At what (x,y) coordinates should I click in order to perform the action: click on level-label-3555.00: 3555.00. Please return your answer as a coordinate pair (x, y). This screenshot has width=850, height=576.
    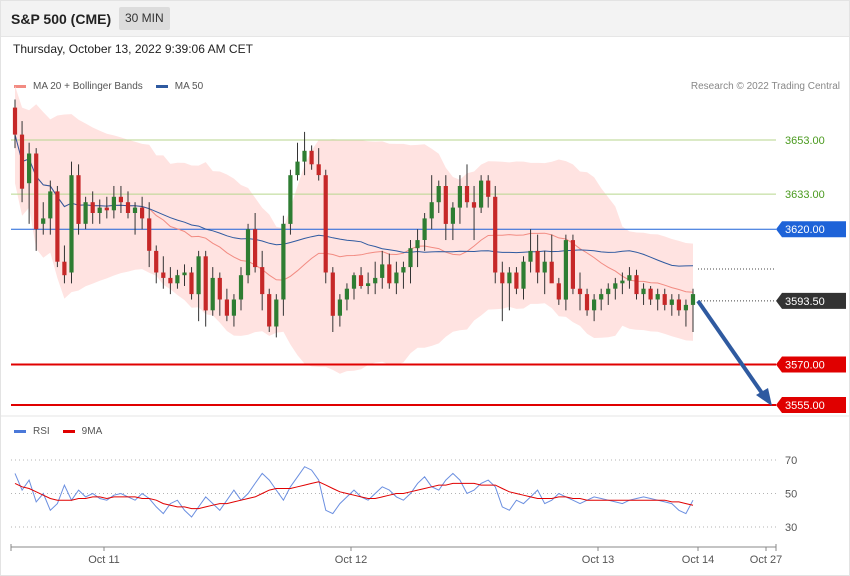
    Looking at the image, I should click on (805, 406).